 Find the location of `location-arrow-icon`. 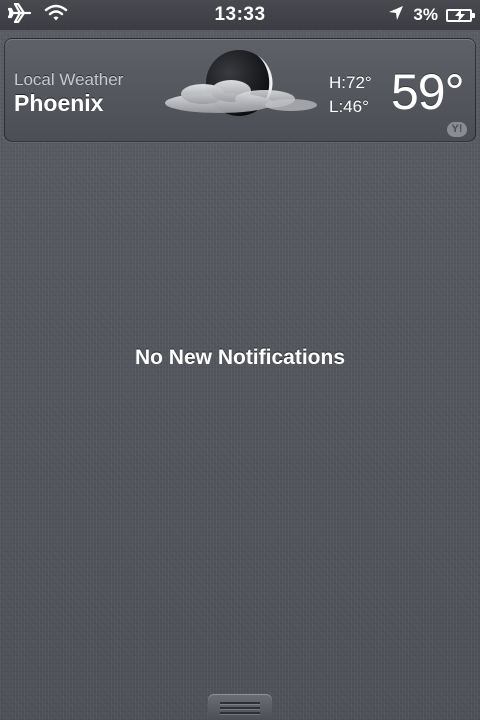

location-arrow-icon is located at coordinates (396, 15).